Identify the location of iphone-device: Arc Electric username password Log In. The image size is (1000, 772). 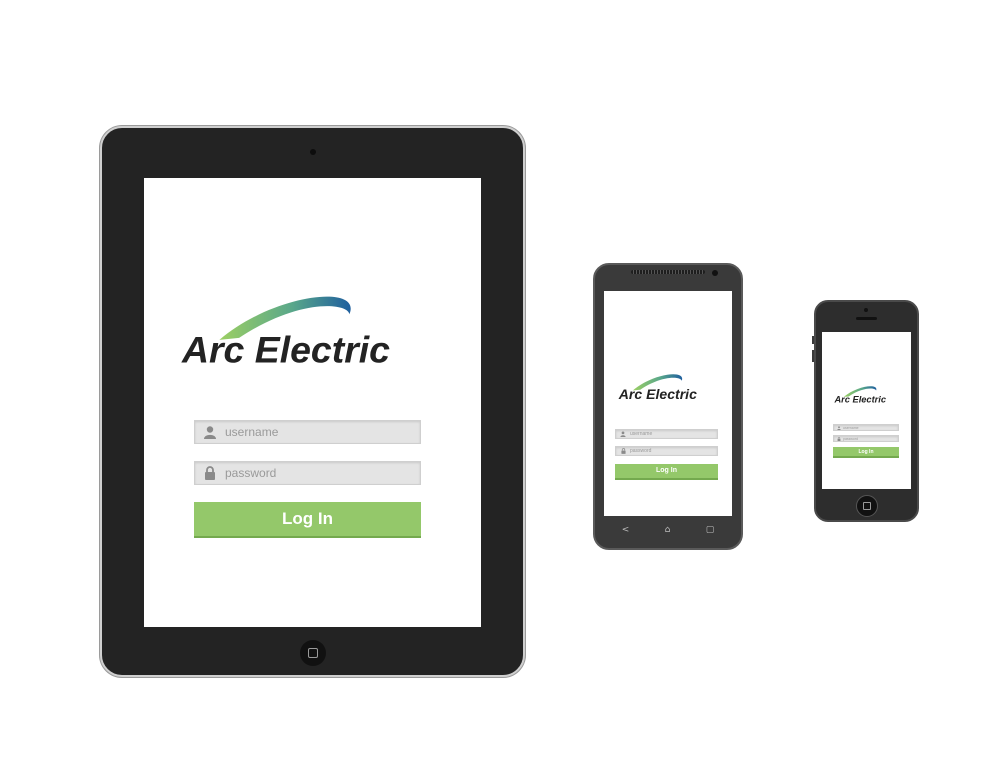
(865, 411).